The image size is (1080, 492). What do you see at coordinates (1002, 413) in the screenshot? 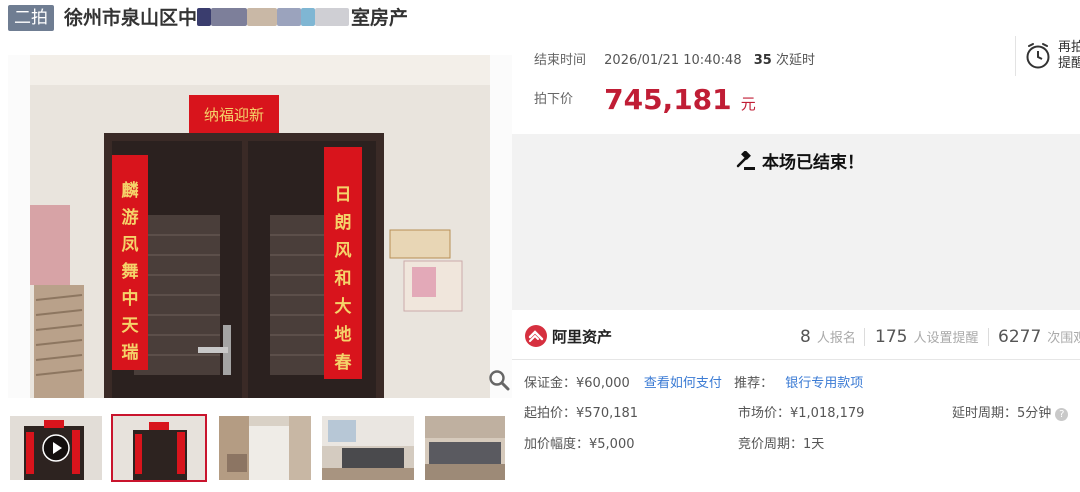
I see `delay-period: 延时周期：5分钟` at bounding box center [1002, 413].